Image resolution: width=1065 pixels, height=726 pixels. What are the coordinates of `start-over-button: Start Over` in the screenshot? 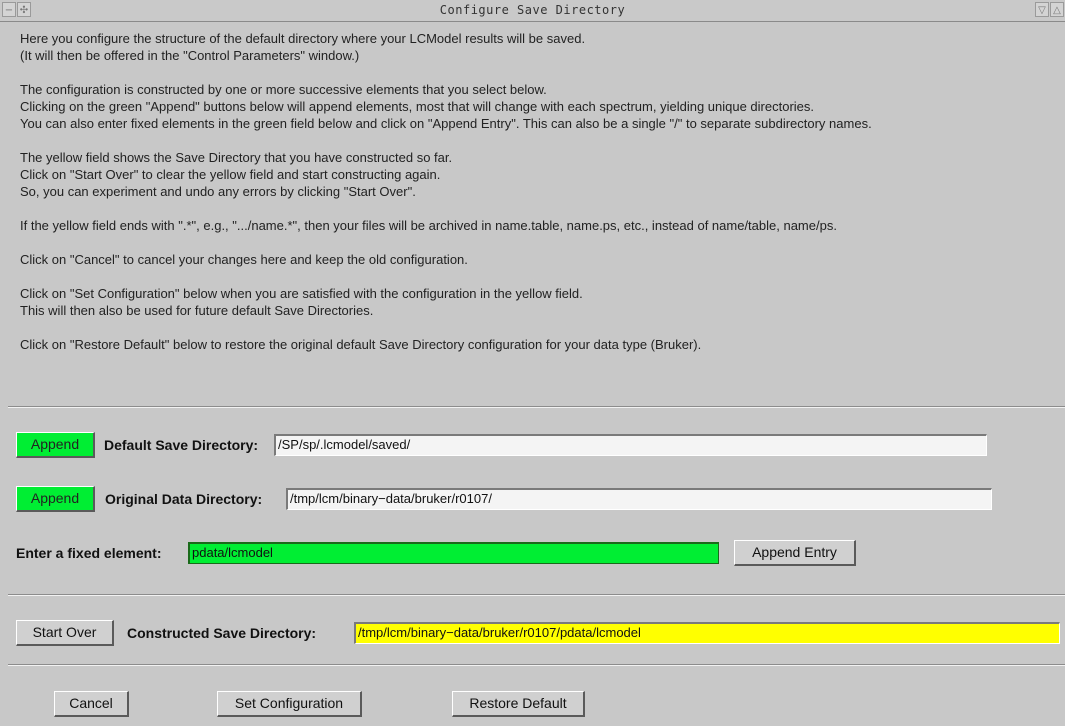 It's located at (65, 633).